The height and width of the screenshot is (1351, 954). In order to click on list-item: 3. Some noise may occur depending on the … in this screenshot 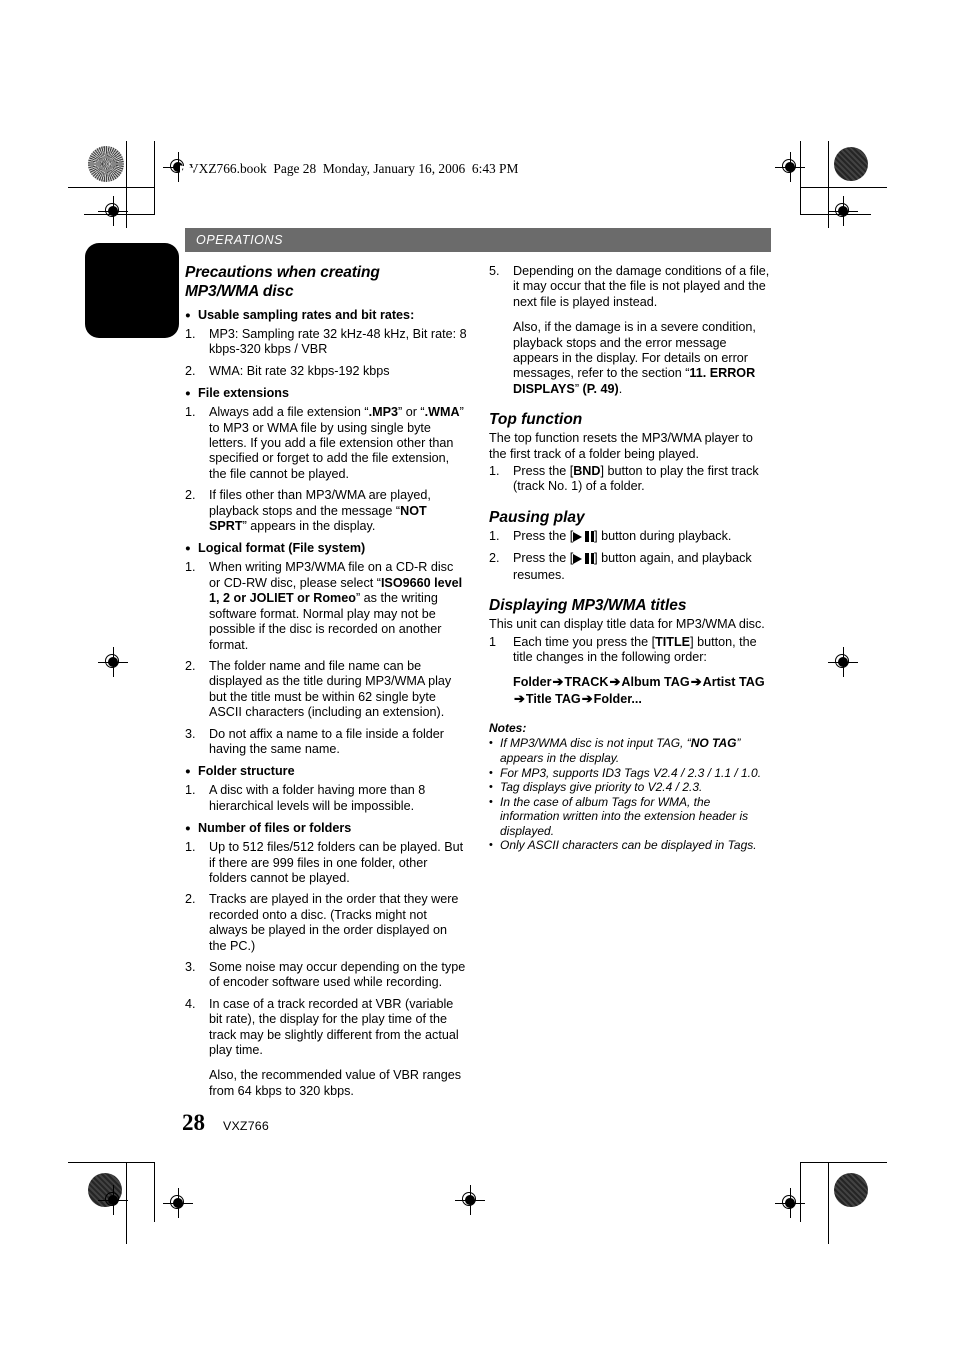, I will do `click(326, 975)`.